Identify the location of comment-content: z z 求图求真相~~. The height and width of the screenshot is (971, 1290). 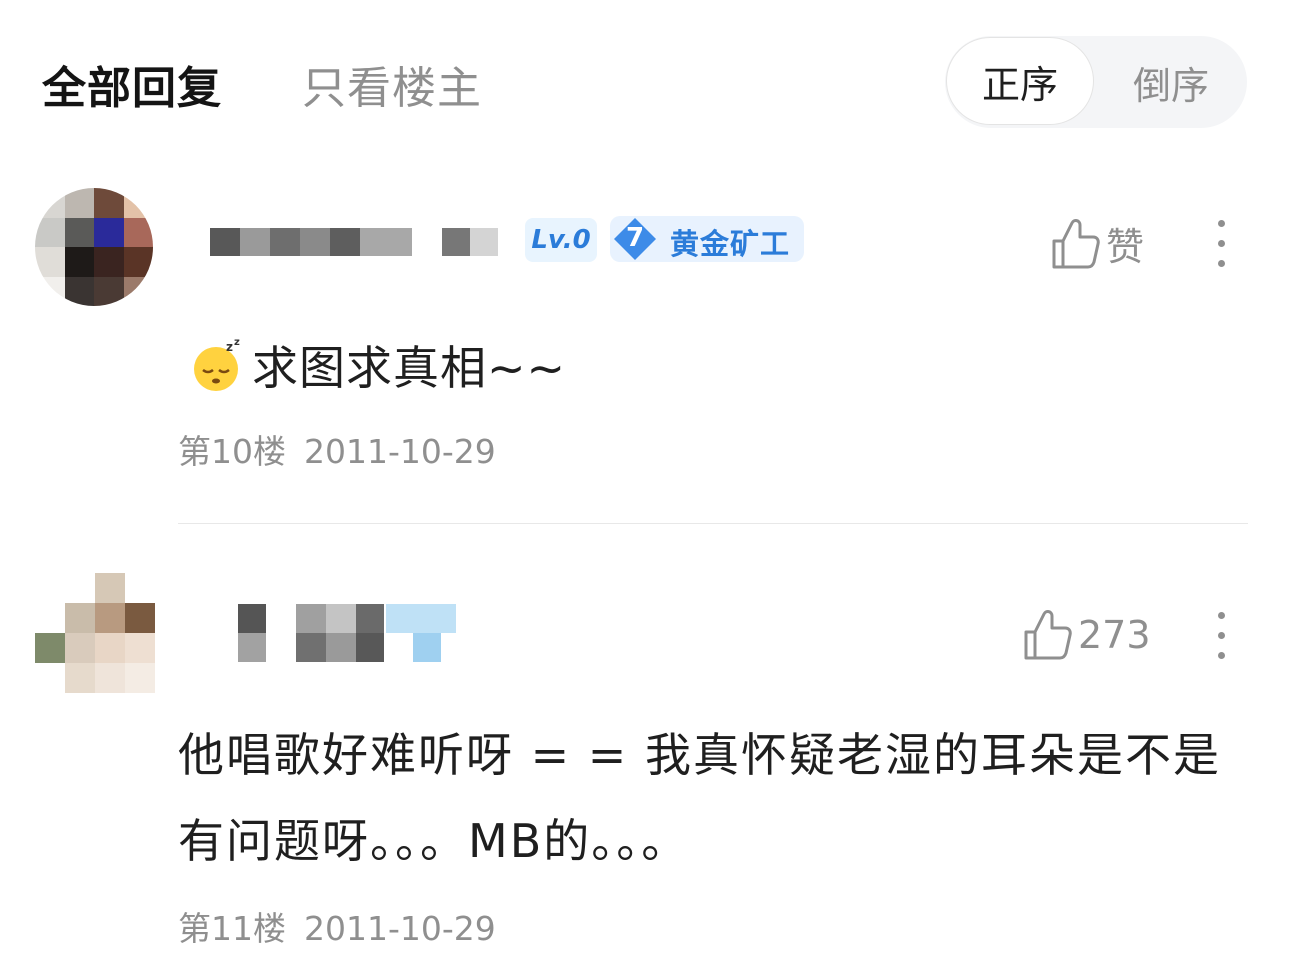
(378, 365).